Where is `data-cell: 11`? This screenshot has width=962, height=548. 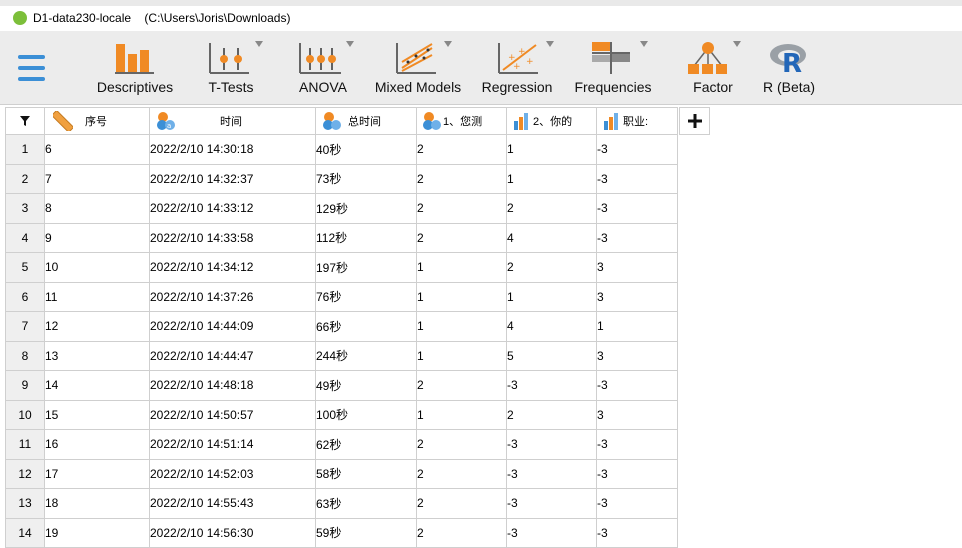
data-cell: 11 is located at coordinates (97, 296).